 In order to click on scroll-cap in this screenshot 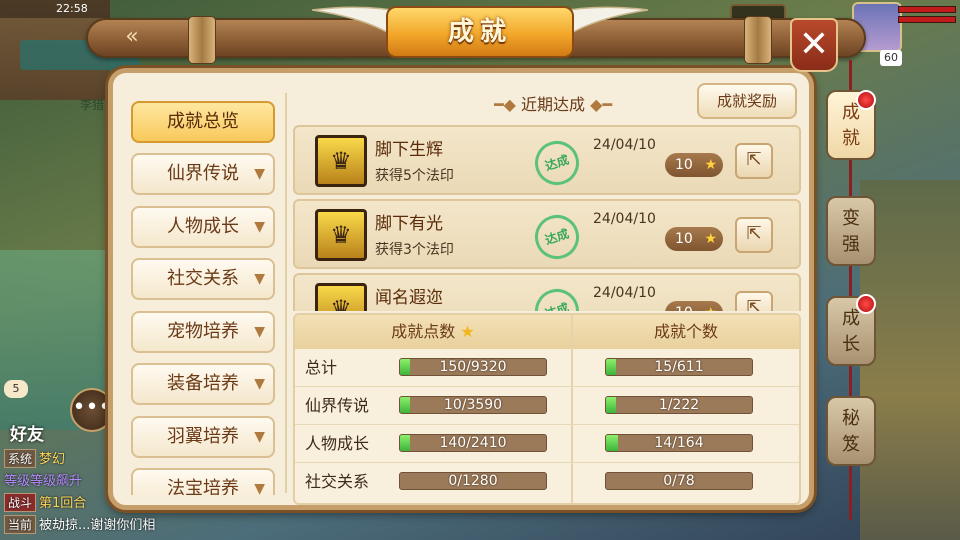, I will do `click(758, 40)`.